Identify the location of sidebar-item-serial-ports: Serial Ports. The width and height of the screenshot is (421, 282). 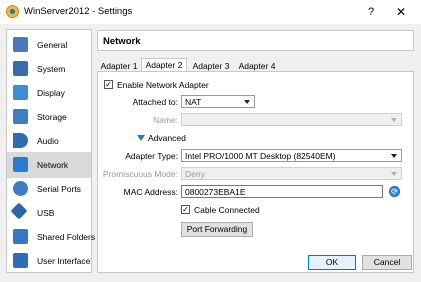
(49, 189).